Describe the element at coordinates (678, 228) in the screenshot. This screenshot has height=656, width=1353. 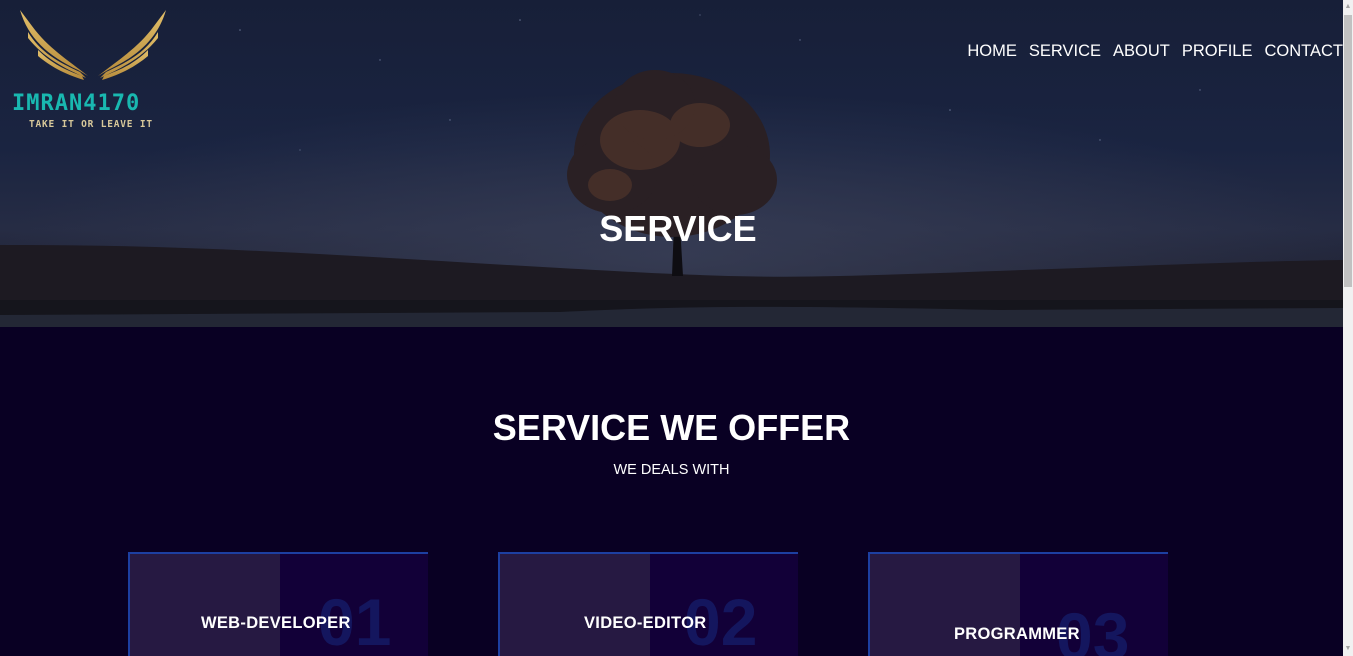
I see `hero-title: SERVICE` at that location.